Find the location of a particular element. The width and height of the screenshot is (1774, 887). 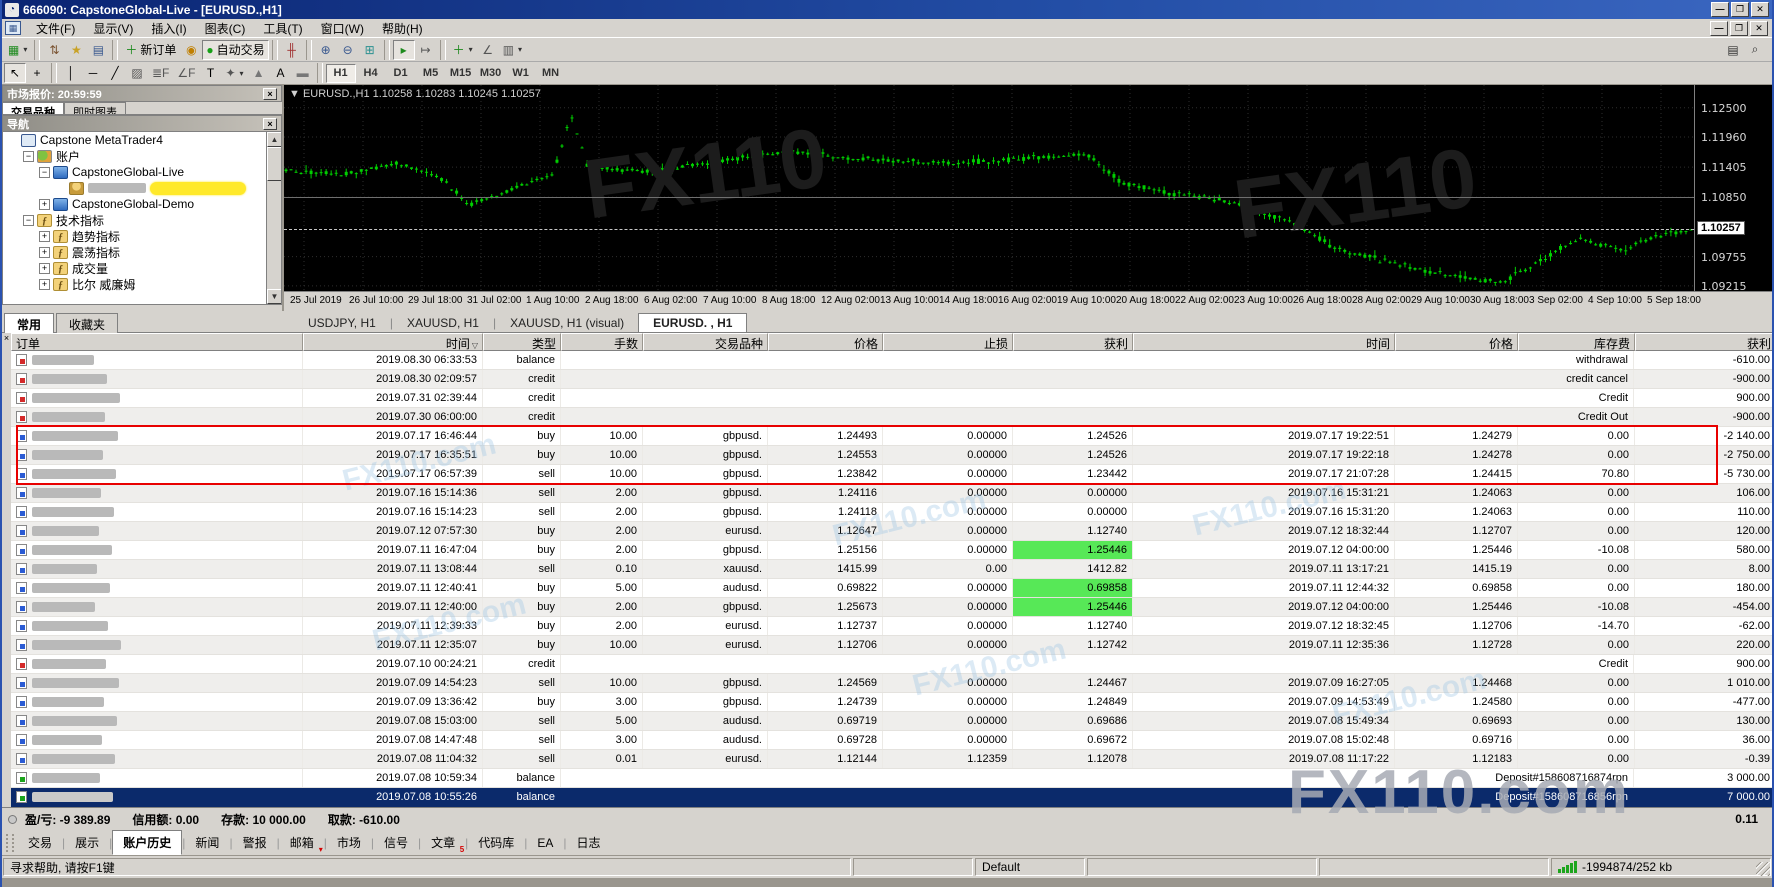

tree-item-func: + ƒ 成交量 is located at coordinates (142, 268).